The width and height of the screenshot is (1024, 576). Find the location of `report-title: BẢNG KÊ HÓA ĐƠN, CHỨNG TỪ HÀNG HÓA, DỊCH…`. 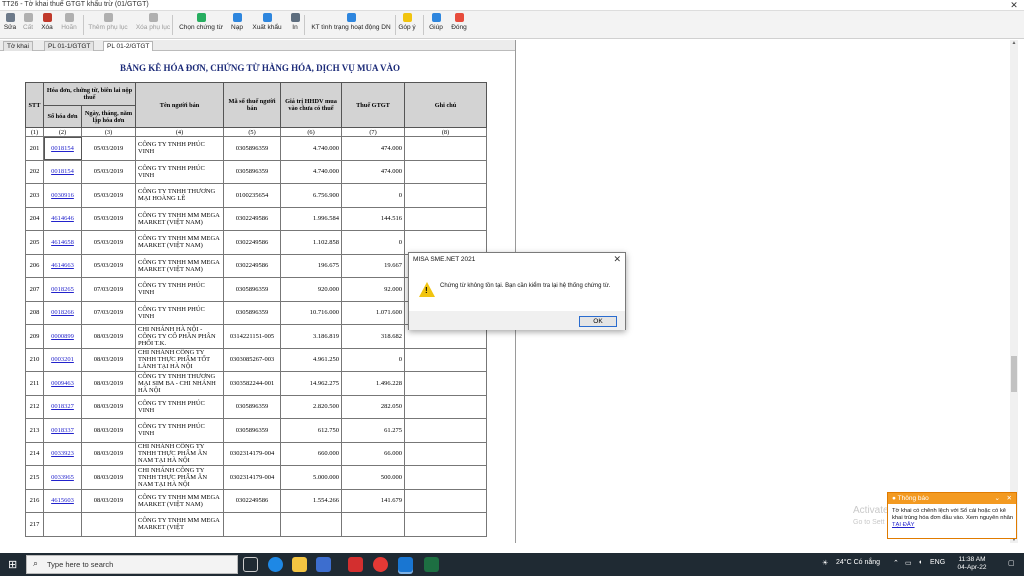

report-title: BẢNG KÊ HÓA ĐƠN, CHỨNG TỪ HÀNG HÓA, DỊCH… is located at coordinates (260, 68).